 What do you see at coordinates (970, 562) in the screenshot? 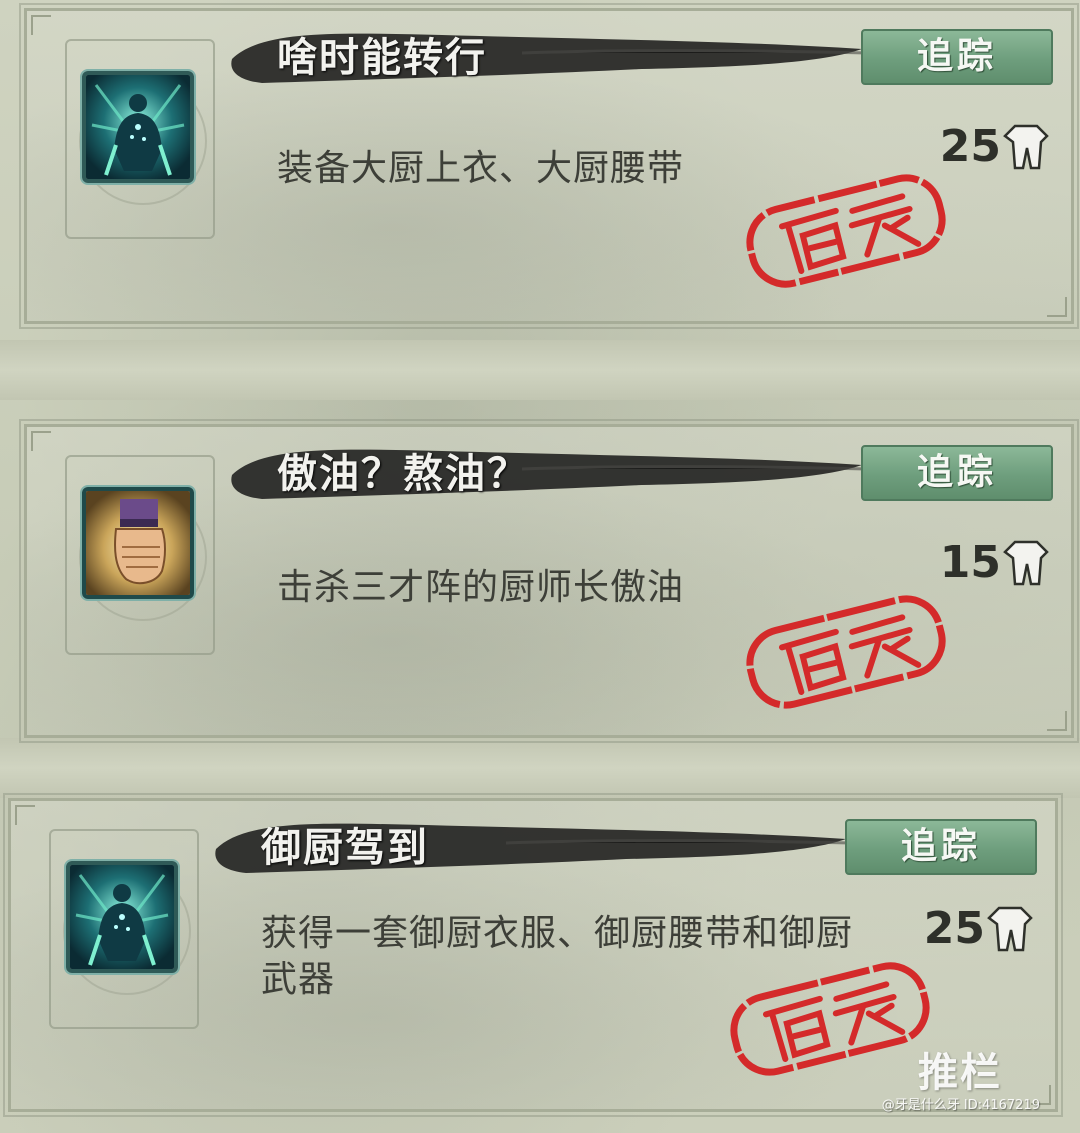
I see `points-value: 15` at bounding box center [970, 562].